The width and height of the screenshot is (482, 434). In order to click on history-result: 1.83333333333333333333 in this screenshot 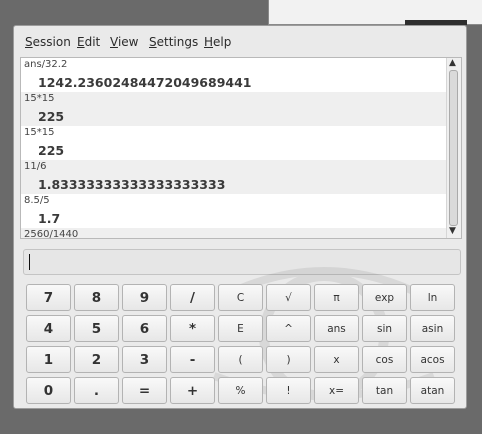, I will do `click(132, 184)`.